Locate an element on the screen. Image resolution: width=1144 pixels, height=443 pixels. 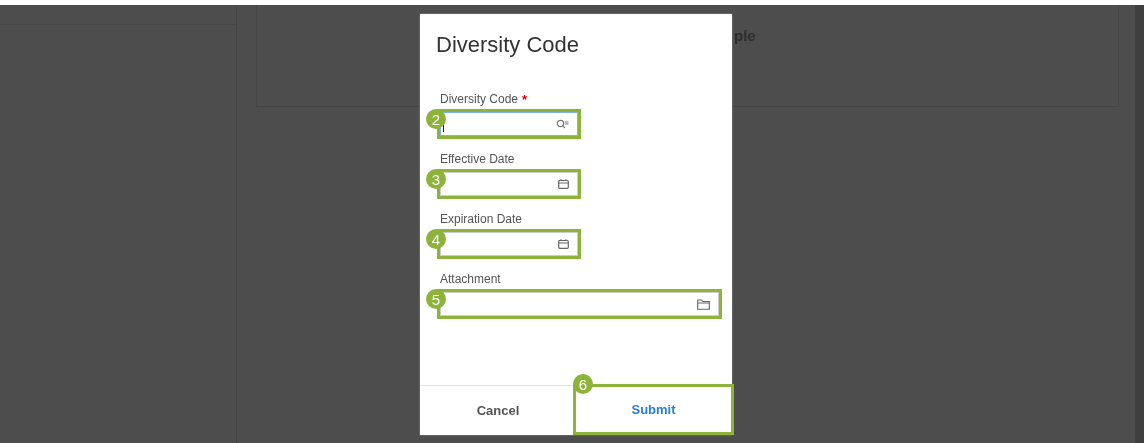
step-badge: 6 is located at coordinates (583, 384).